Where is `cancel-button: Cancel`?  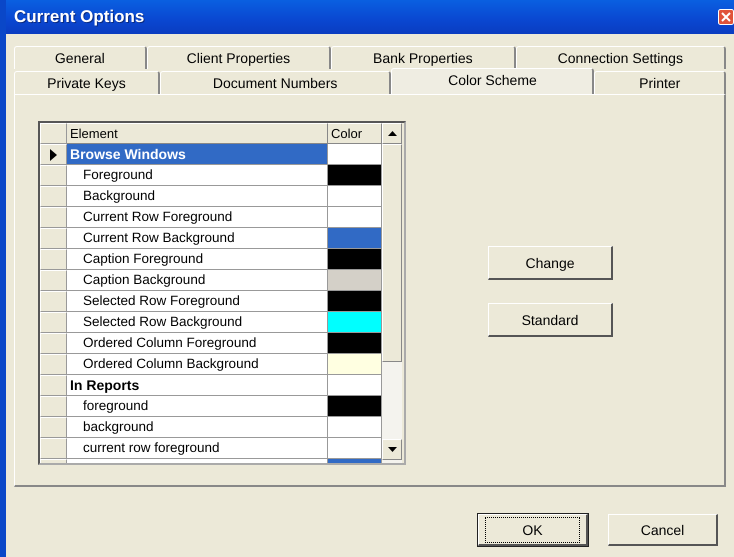 cancel-button: Cancel is located at coordinates (663, 530).